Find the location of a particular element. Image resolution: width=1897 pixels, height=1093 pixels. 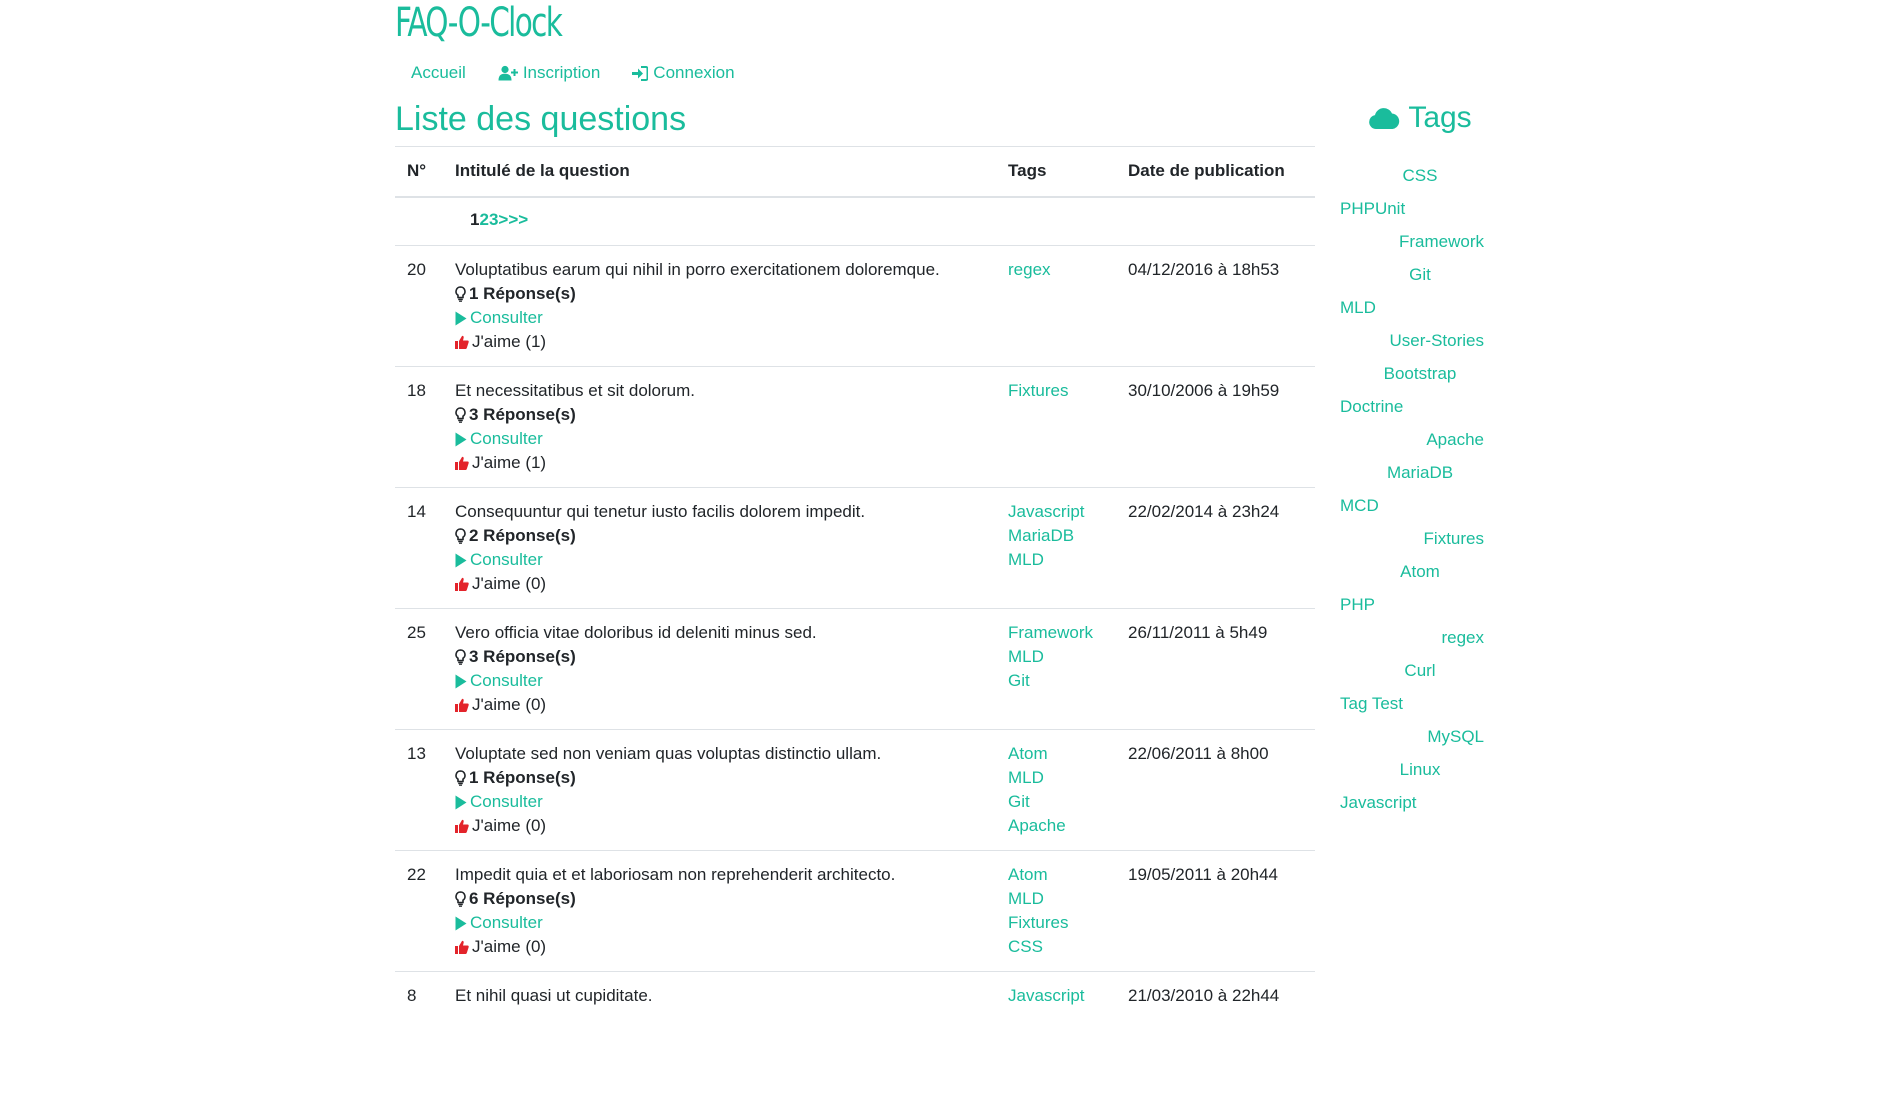

question-date: 21/03/2010 à 22h44 is located at coordinates (1215, 1032).